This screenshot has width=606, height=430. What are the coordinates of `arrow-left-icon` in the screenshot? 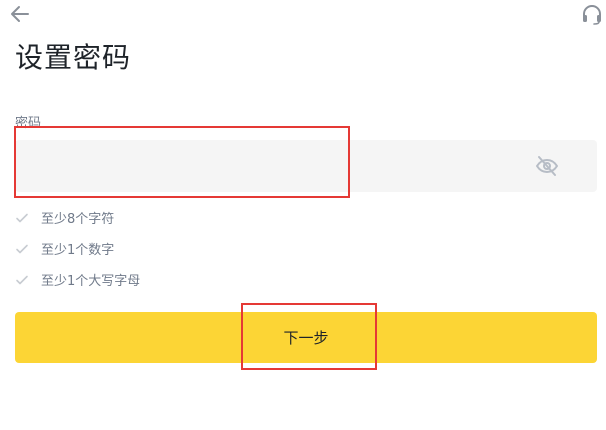 It's located at (20, 14).